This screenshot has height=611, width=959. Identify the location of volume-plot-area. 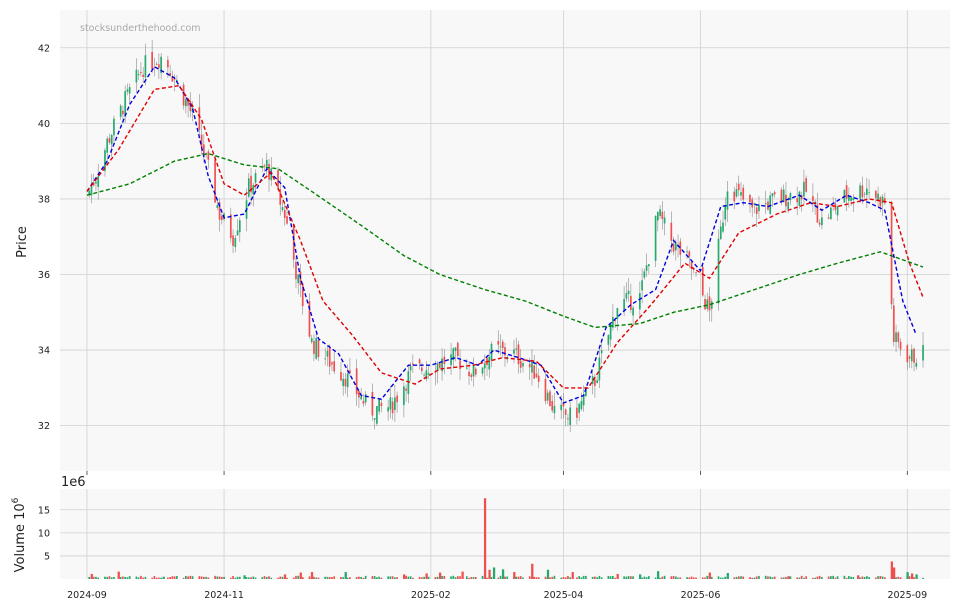
(505, 534).